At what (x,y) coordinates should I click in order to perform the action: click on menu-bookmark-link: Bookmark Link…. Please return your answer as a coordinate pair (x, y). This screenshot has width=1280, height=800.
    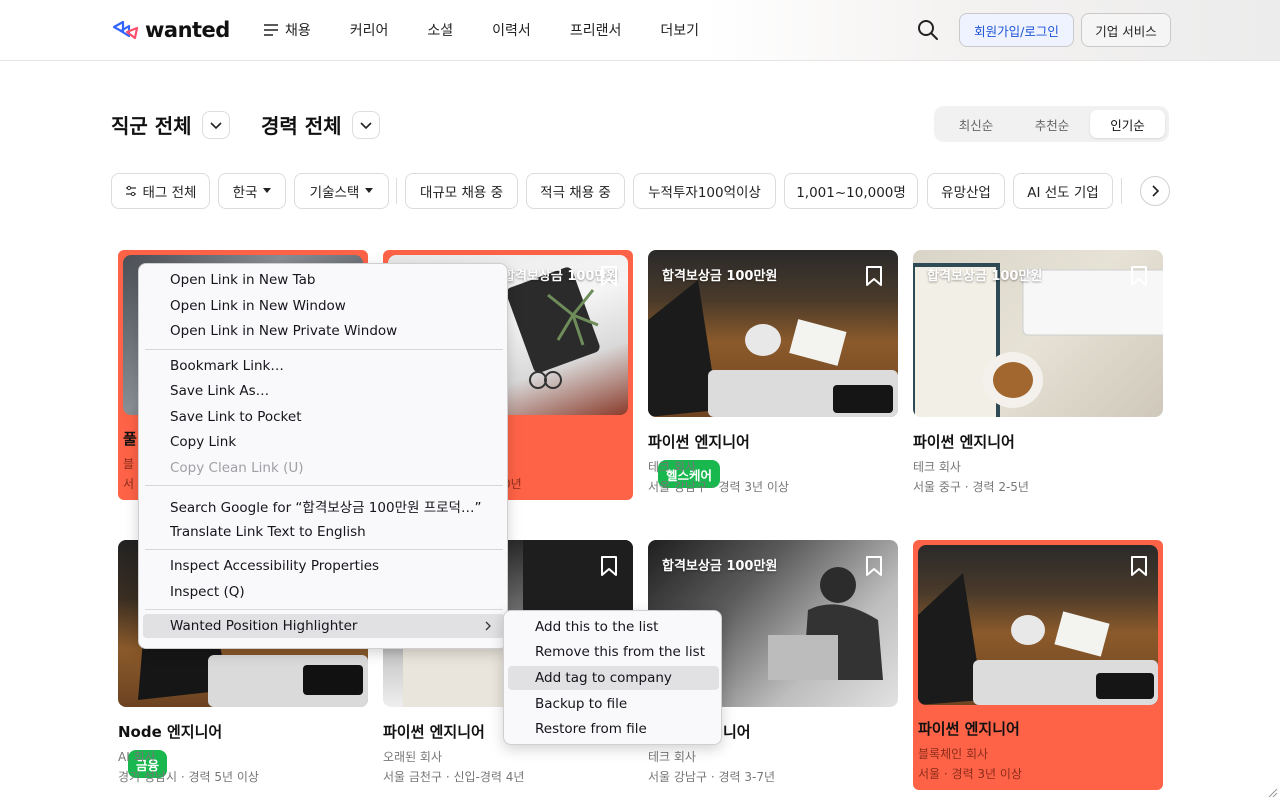
    Looking at the image, I should click on (324, 366).